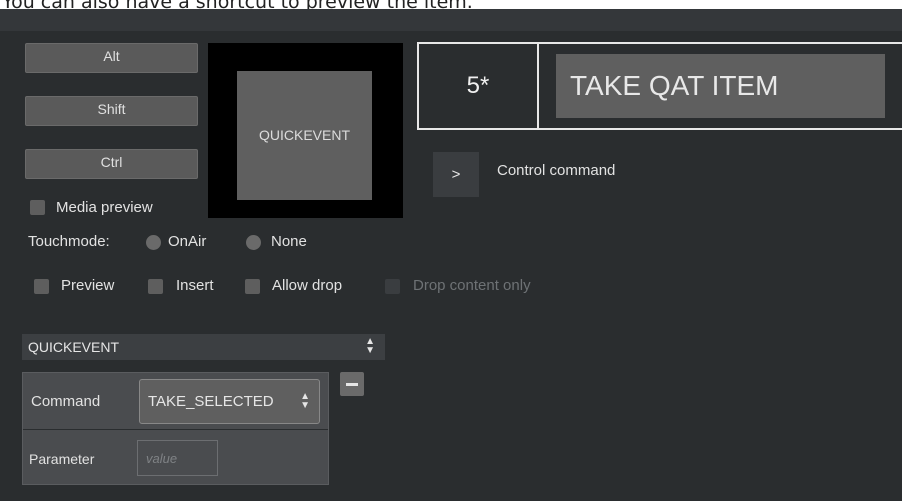  I want to click on drop-content-only-label: Drop content only, so click(472, 285).